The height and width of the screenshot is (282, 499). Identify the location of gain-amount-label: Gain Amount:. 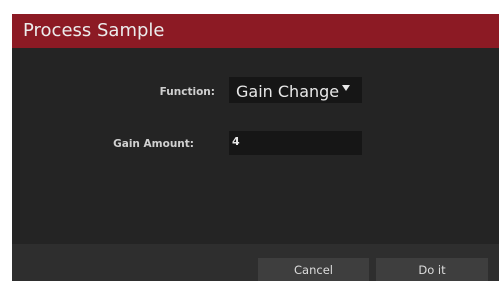
(153, 144).